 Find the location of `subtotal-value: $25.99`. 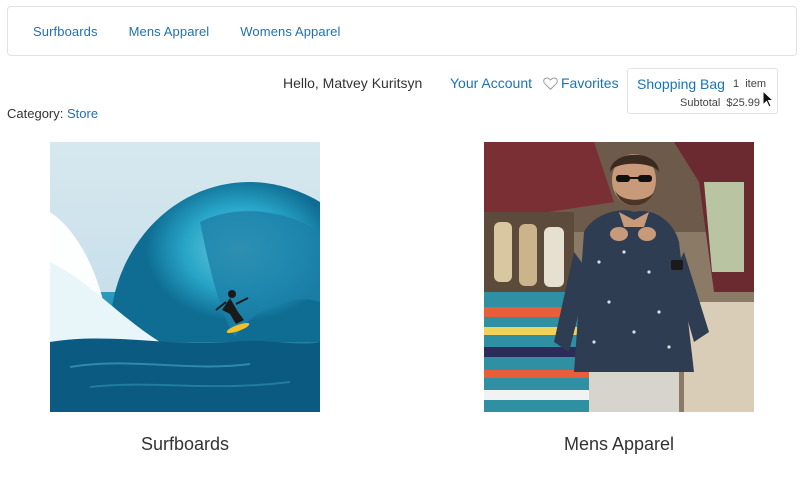

subtotal-value: $25.99 is located at coordinates (743, 103).